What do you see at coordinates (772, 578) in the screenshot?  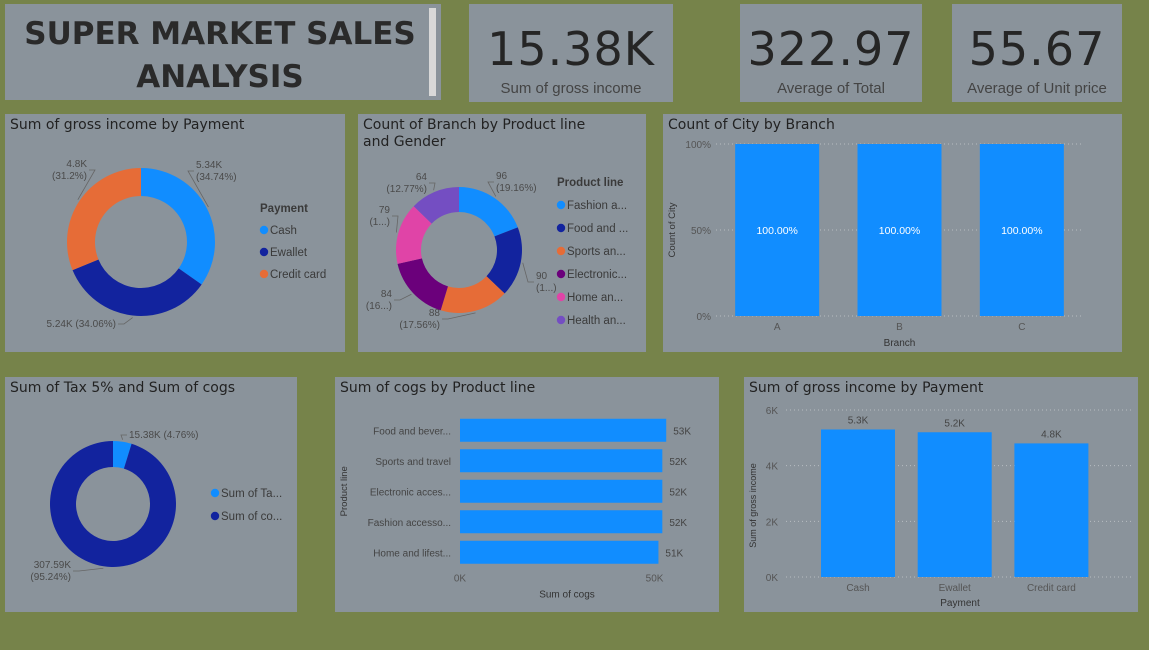 I see `y-tick-label: 0K` at bounding box center [772, 578].